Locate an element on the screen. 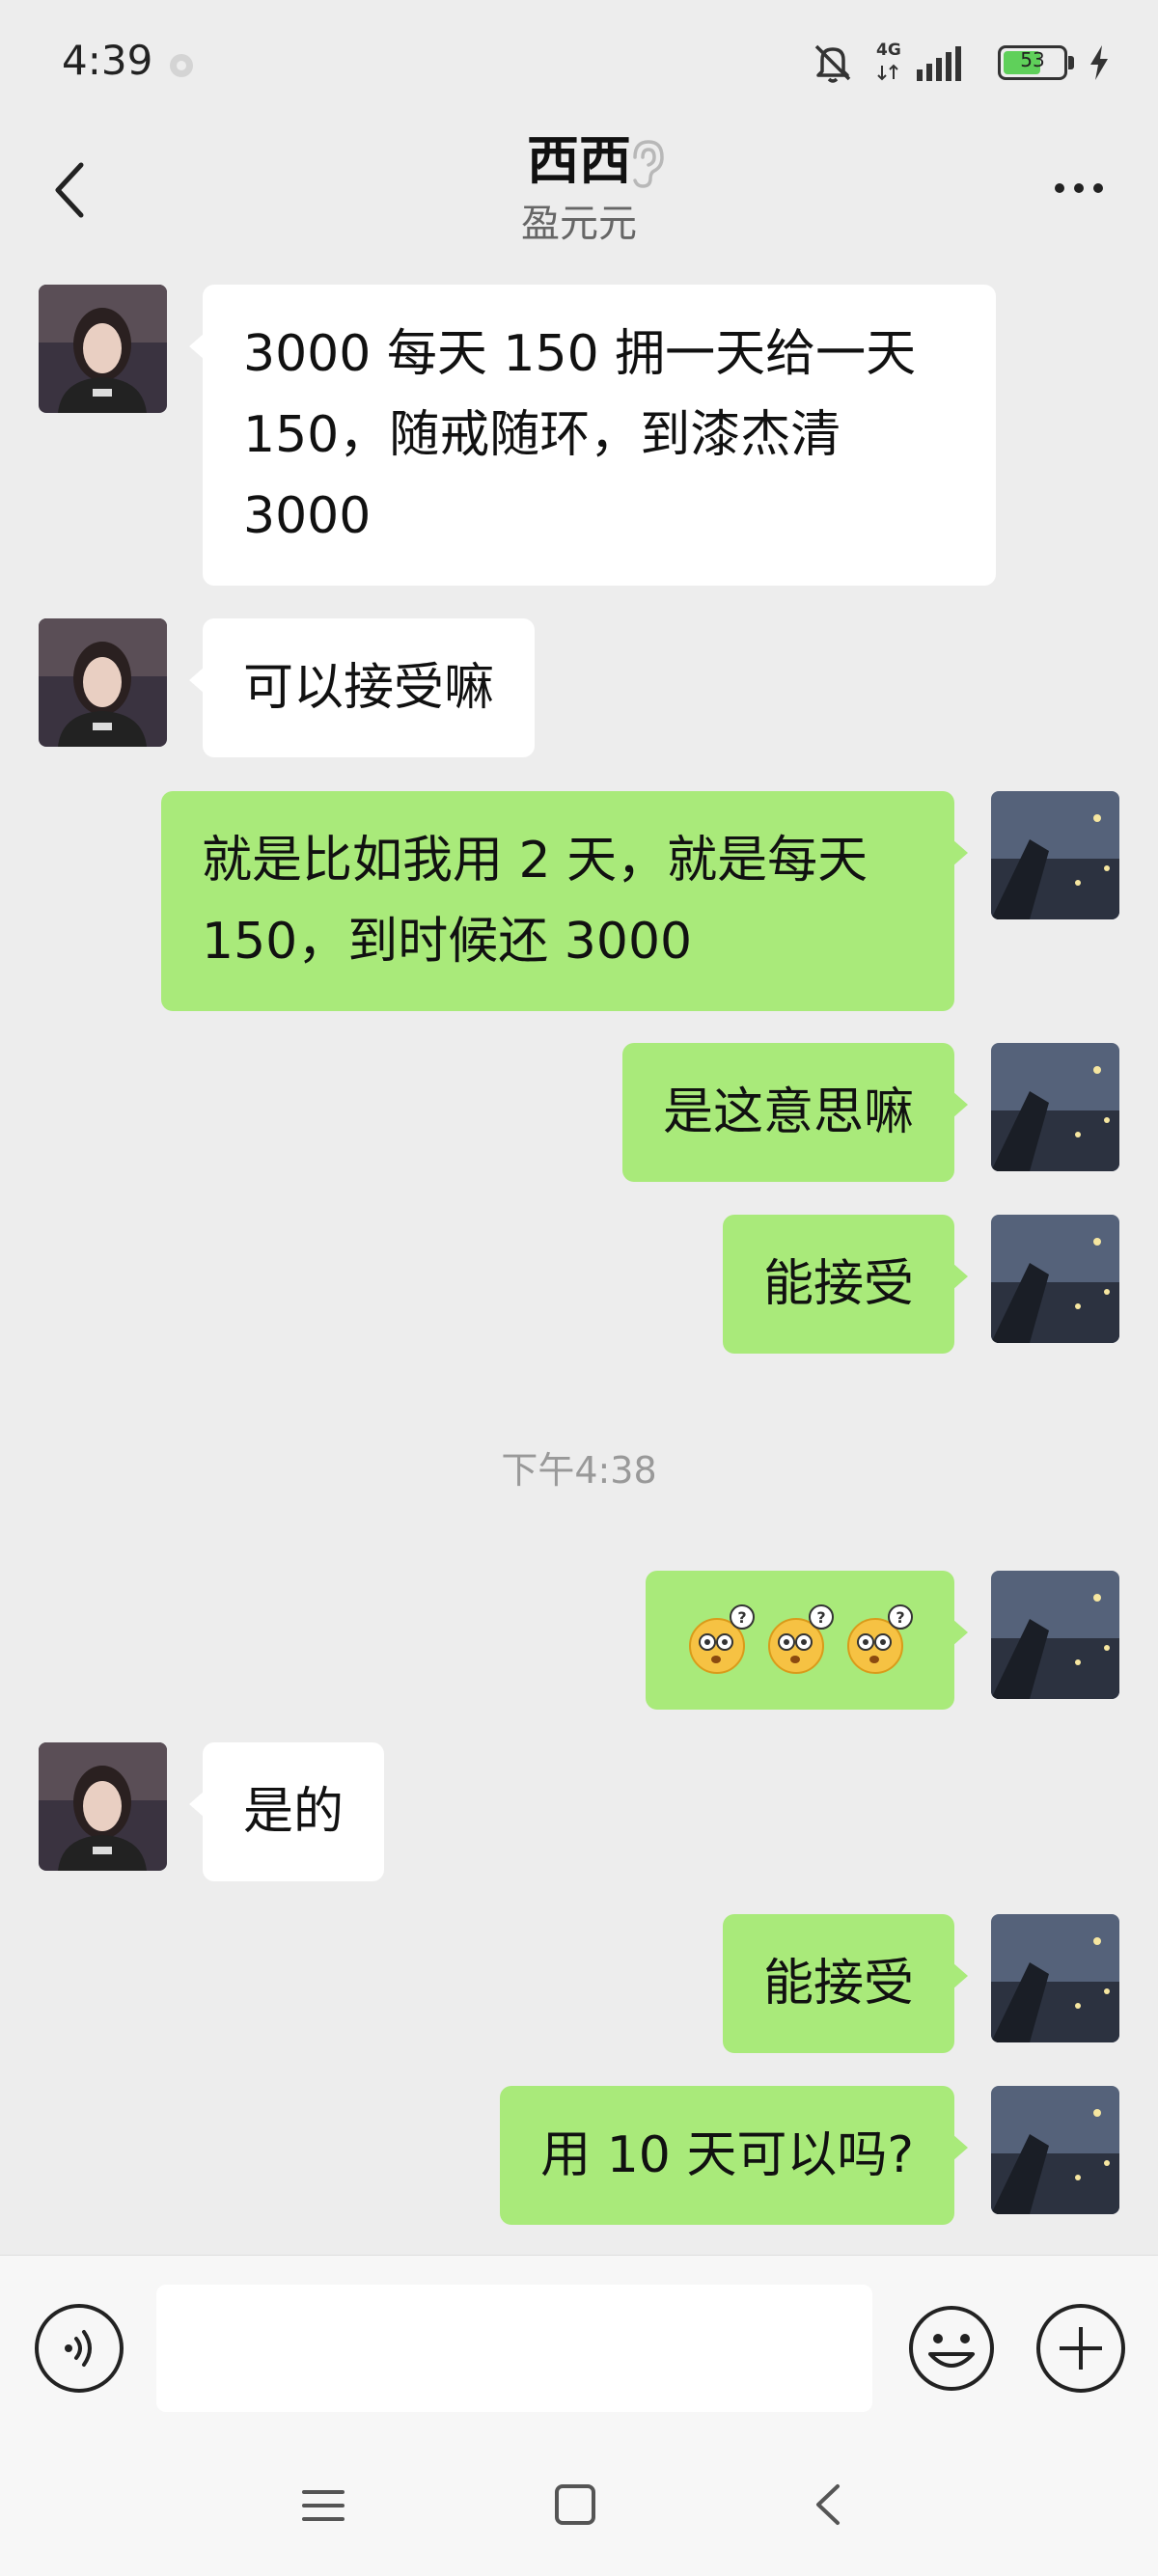 The width and height of the screenshot is (1158, 2576). received-message-bubble: 3000 每天 150 拥一天给一天 150，随戒随环，到漆杰清 3000 is located at coordinates (592, 436).